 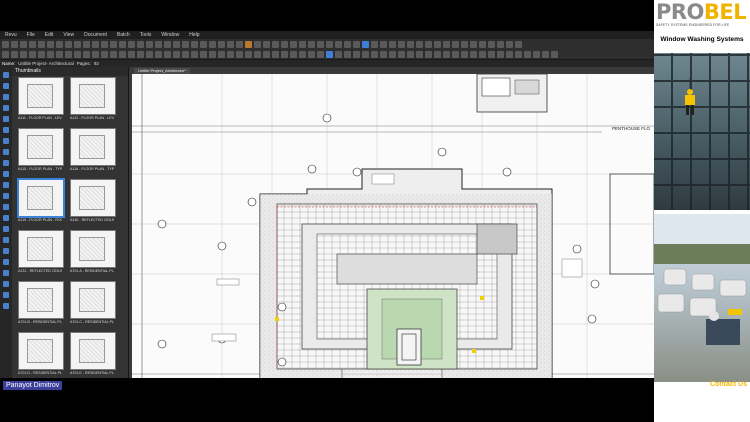 I want to click on thumbnail-page: A116 - FLOOR PLAN - TYPE, so click(x=93, y=149).